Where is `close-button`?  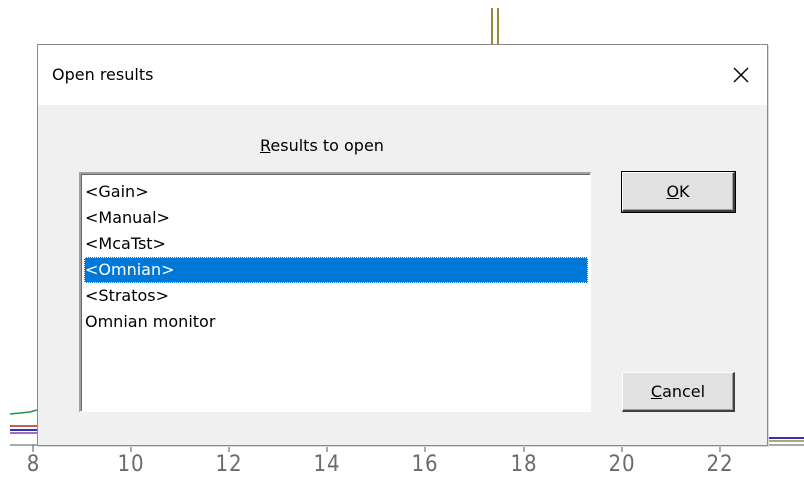
close-button is located at coordinates (741, 75).